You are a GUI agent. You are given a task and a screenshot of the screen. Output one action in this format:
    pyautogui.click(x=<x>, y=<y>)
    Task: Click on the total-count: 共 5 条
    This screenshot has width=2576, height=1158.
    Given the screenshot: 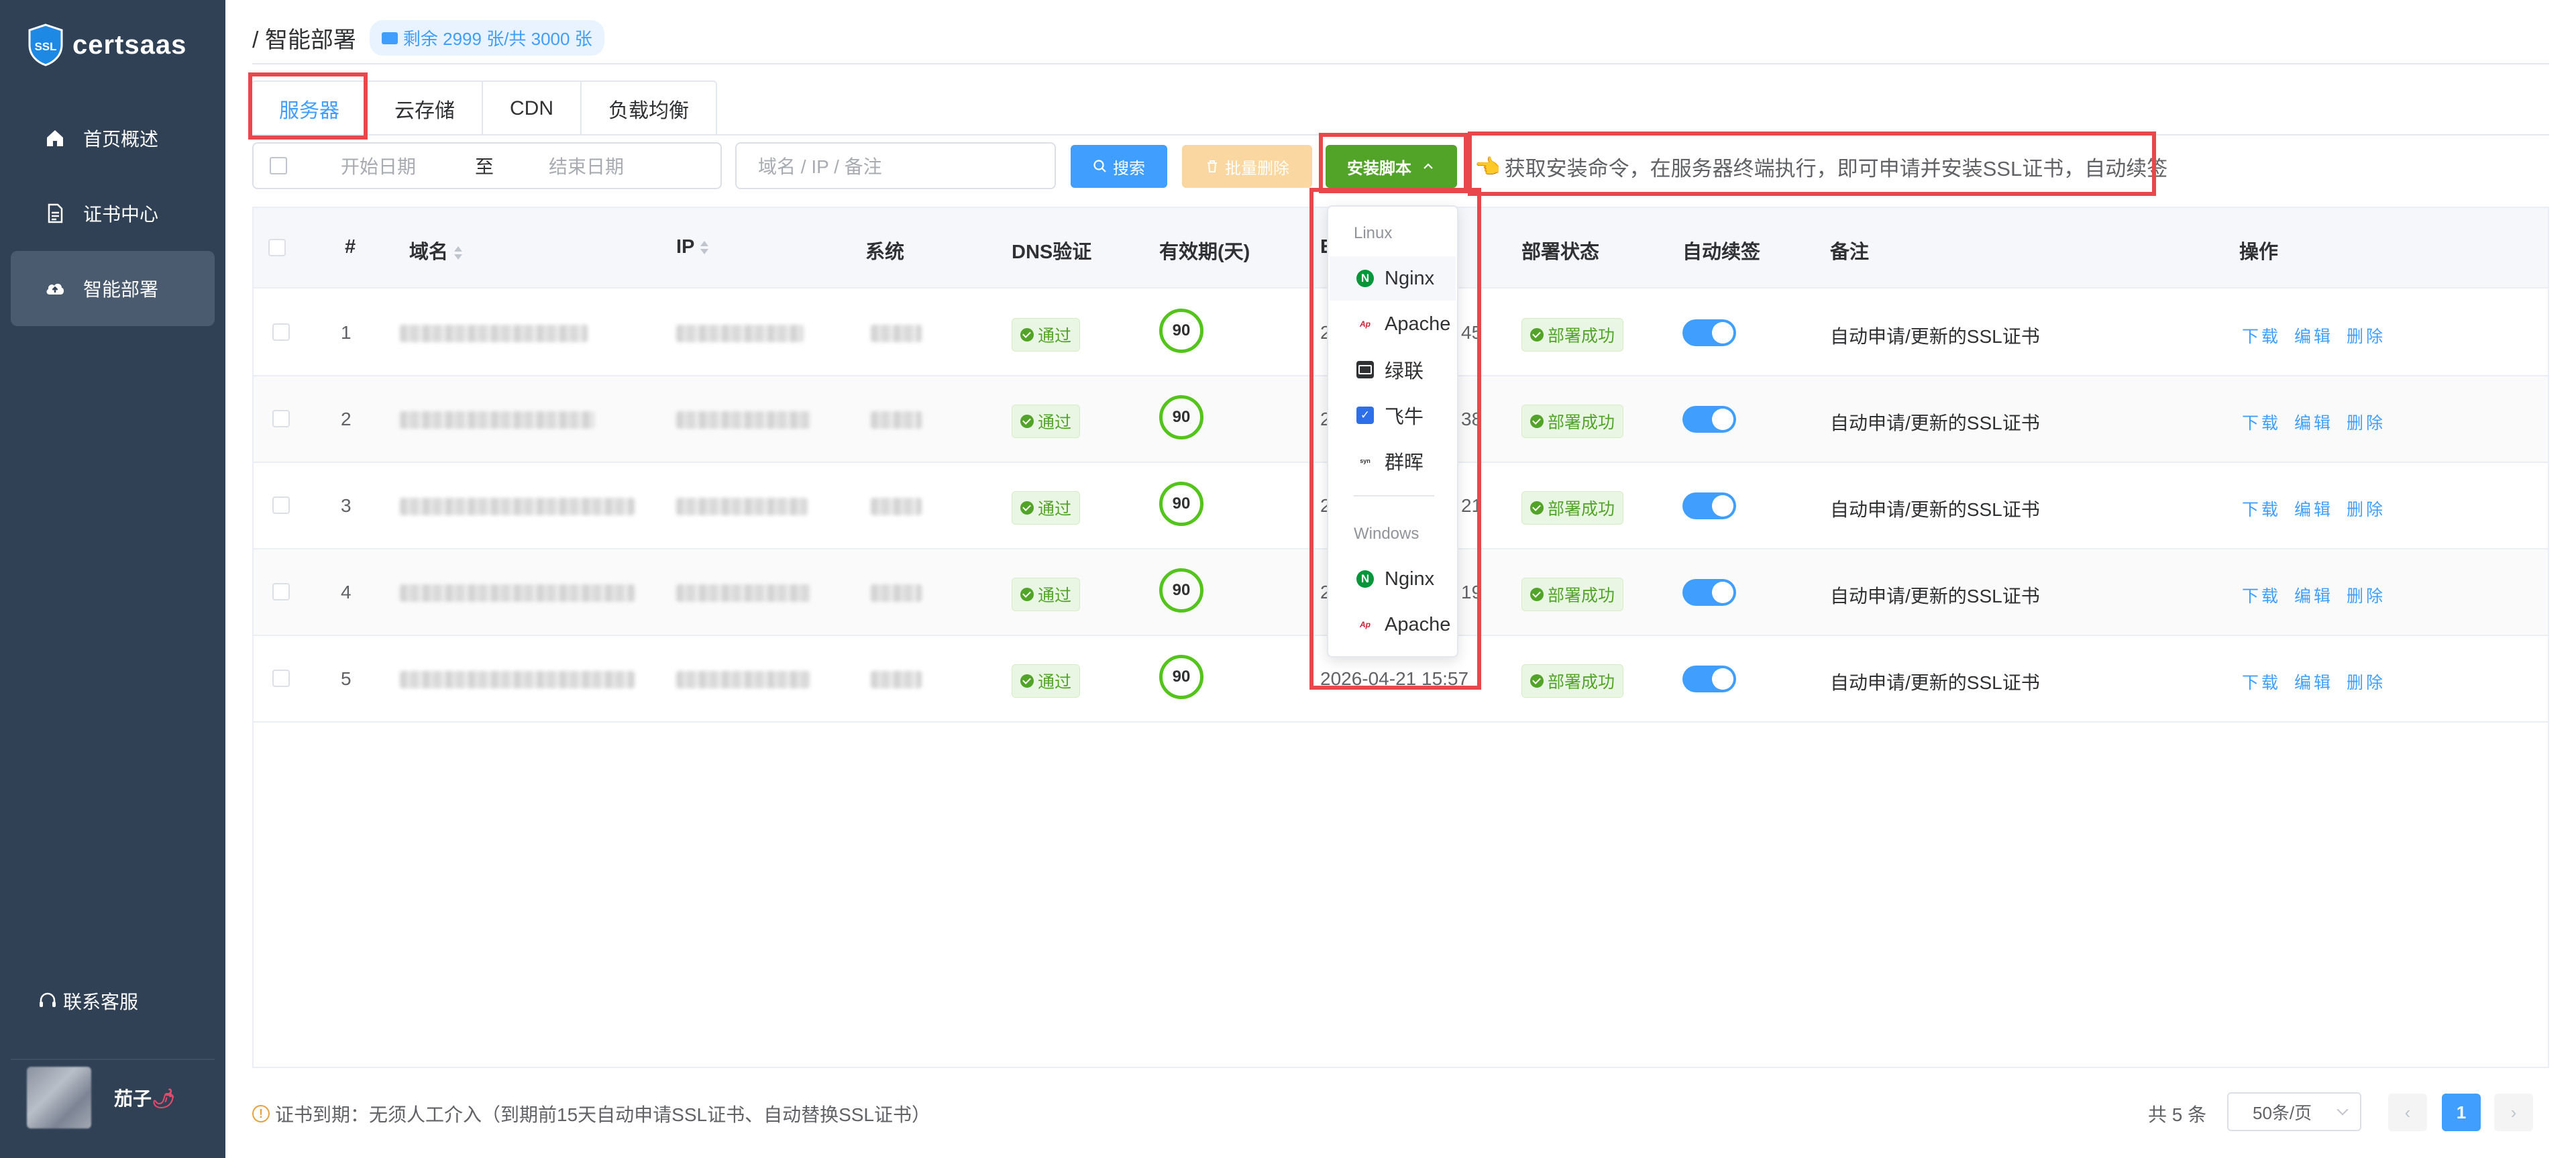 What is the action you would take?
    pyautogui.click(x=2177, y=1114)
    